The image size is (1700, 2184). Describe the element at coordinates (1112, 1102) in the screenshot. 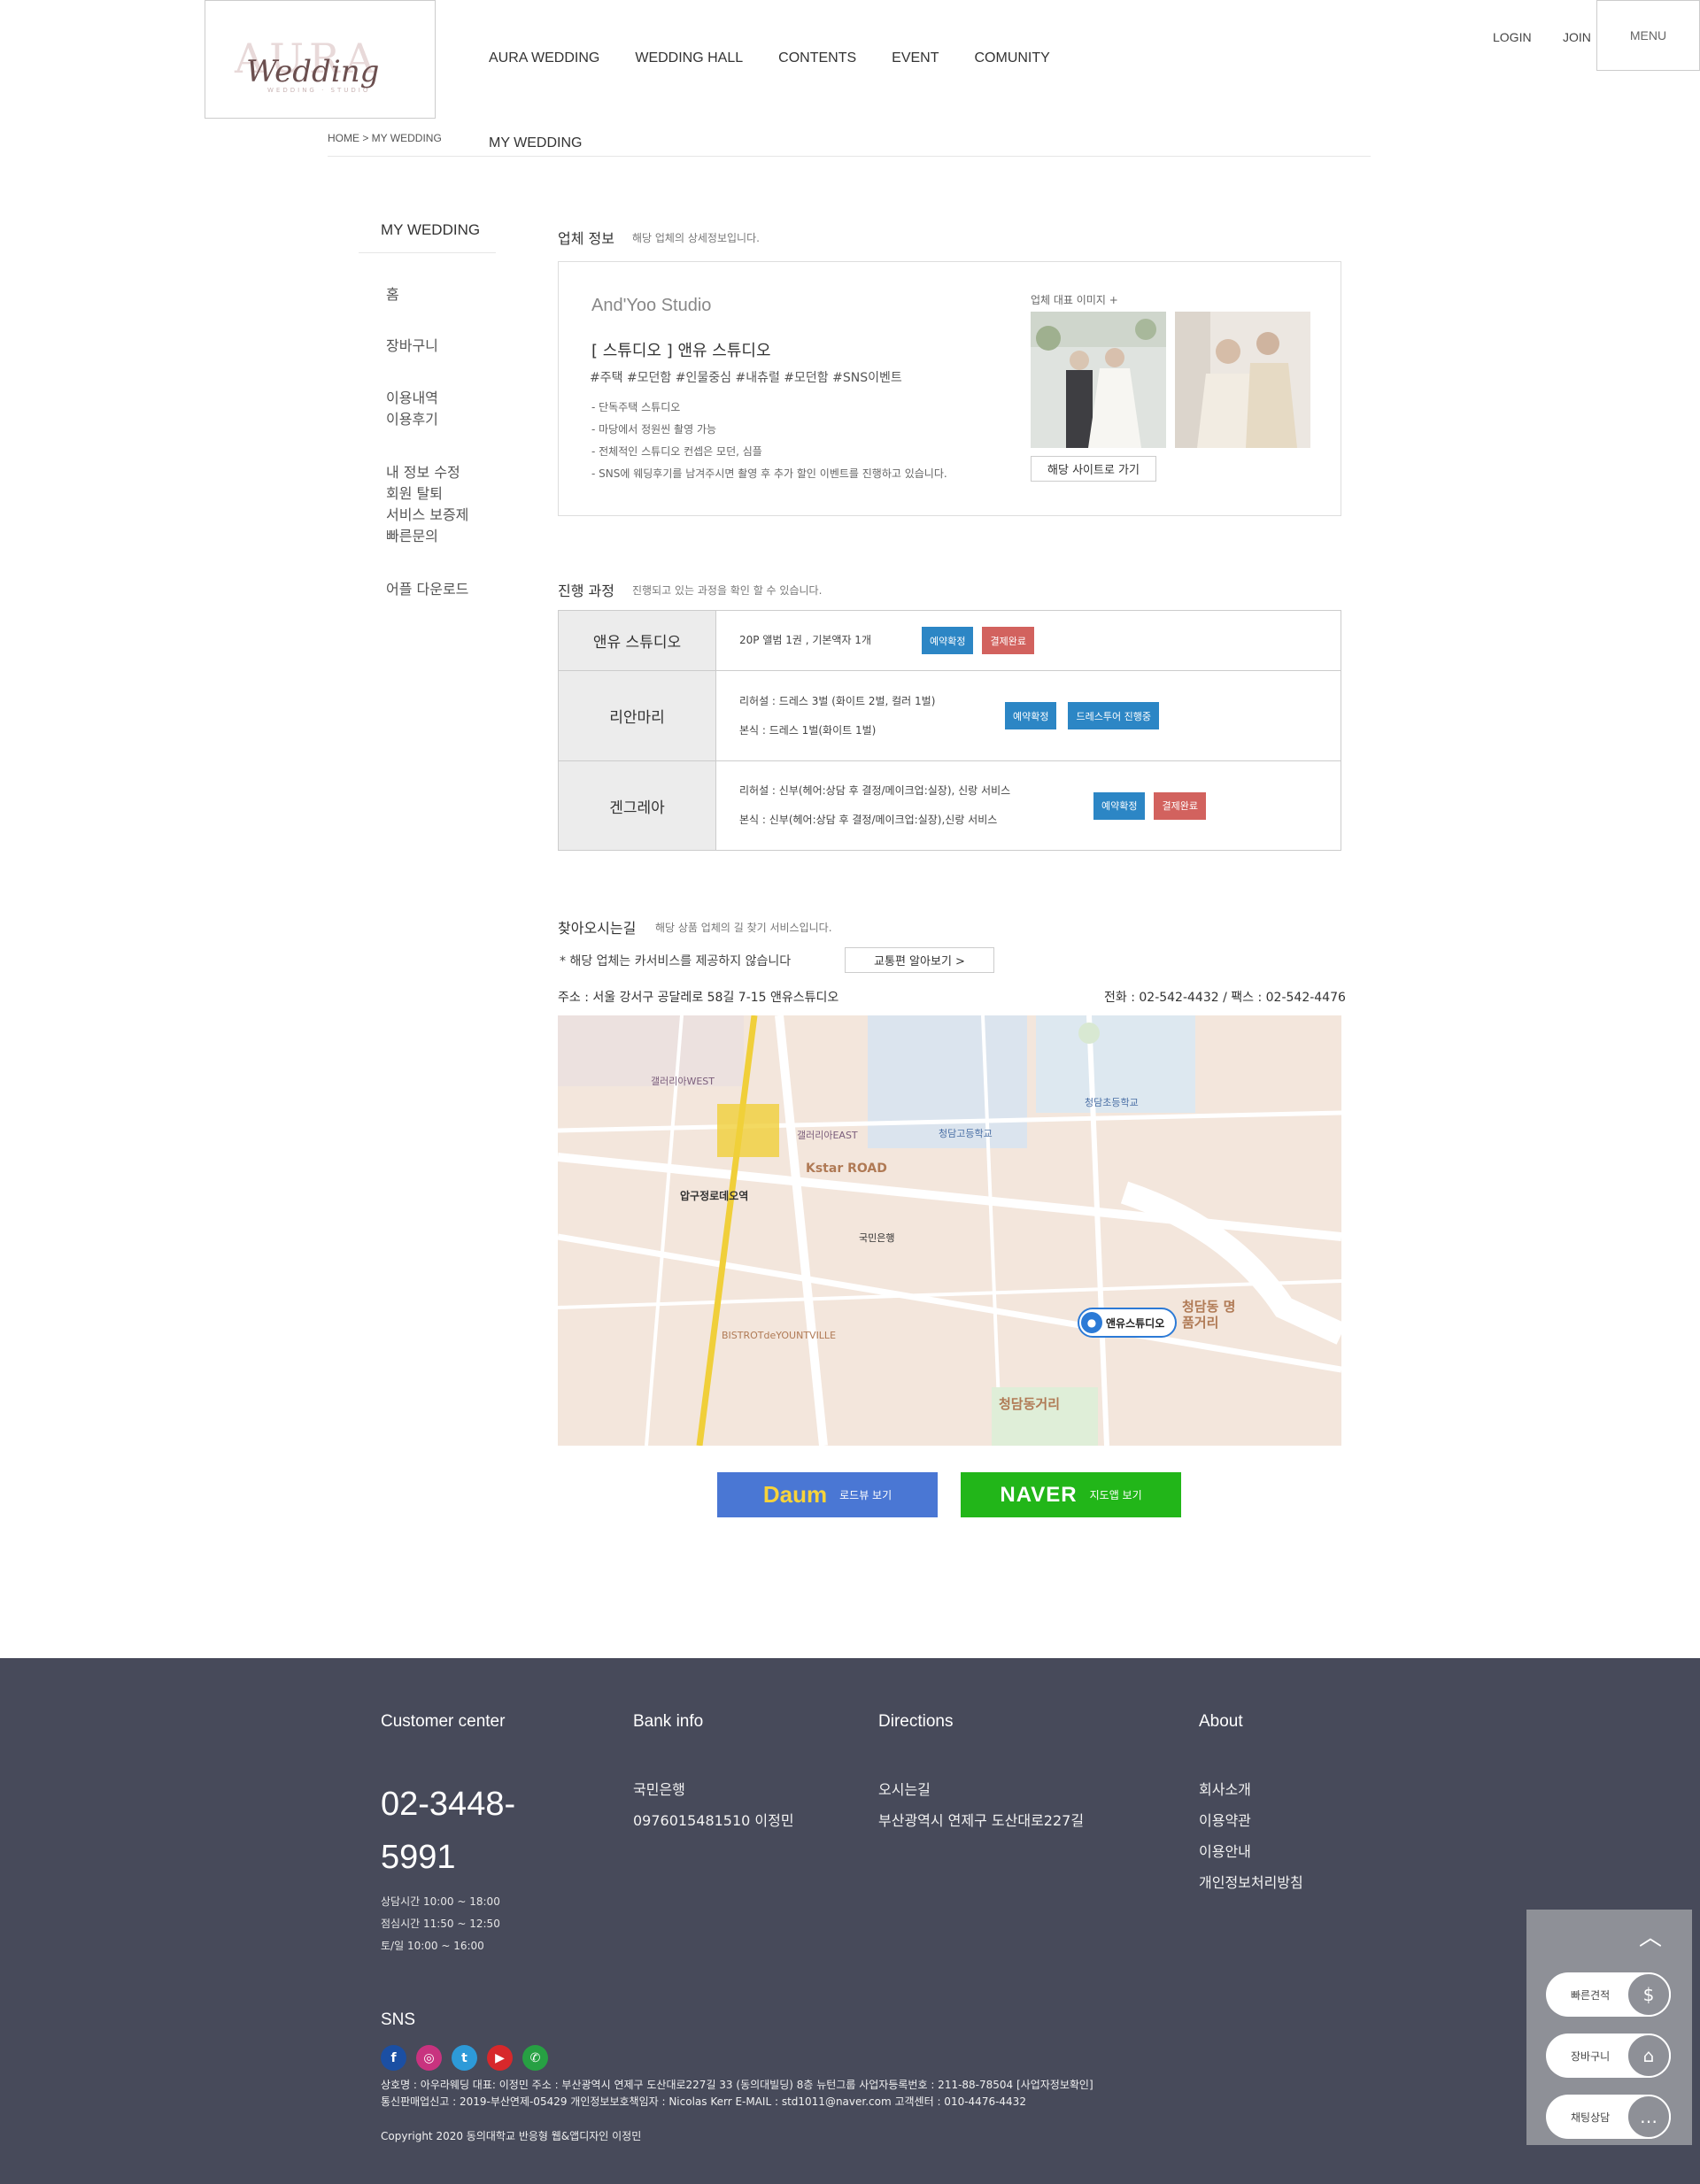

I see `map-label-school2: 청담초등학교` at that location.